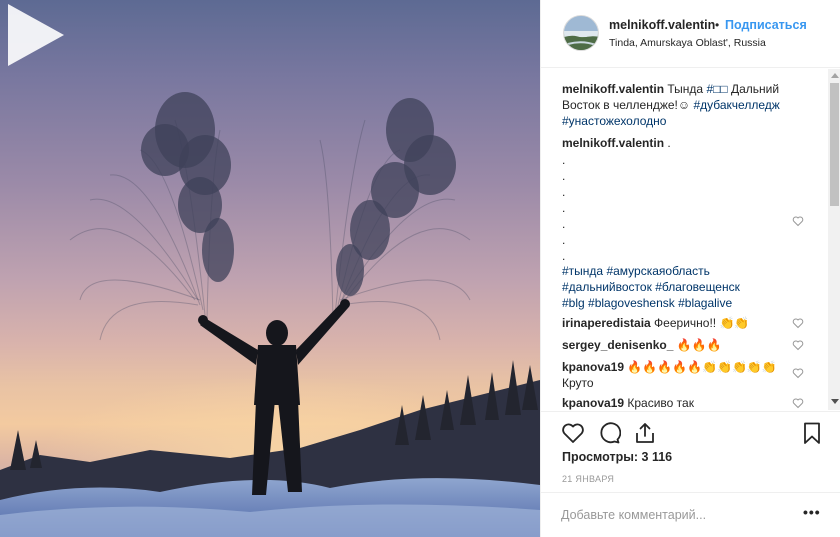 This screenshot has width=840, height=537. Describe the element at coordinates (834, 144) in the screenshot. I see `scrollbar-thumb` at that location.